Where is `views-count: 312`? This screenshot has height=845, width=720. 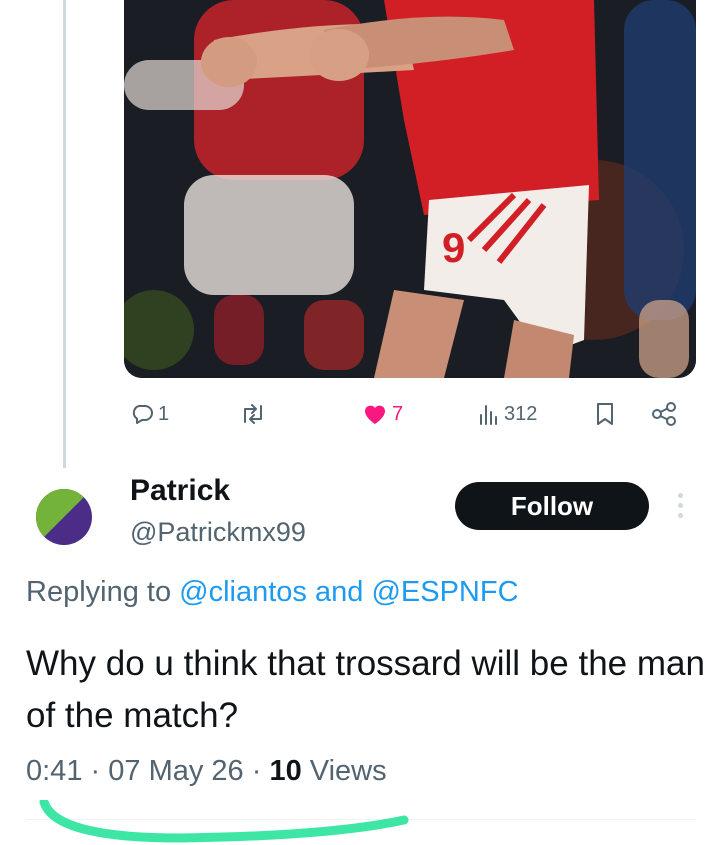 views-count: 312 is located at coordinates (521, 413).